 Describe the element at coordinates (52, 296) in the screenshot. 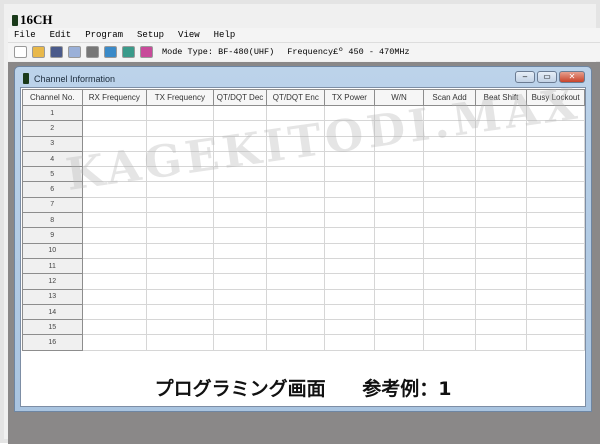

I see `channel-number: 13` at that location.